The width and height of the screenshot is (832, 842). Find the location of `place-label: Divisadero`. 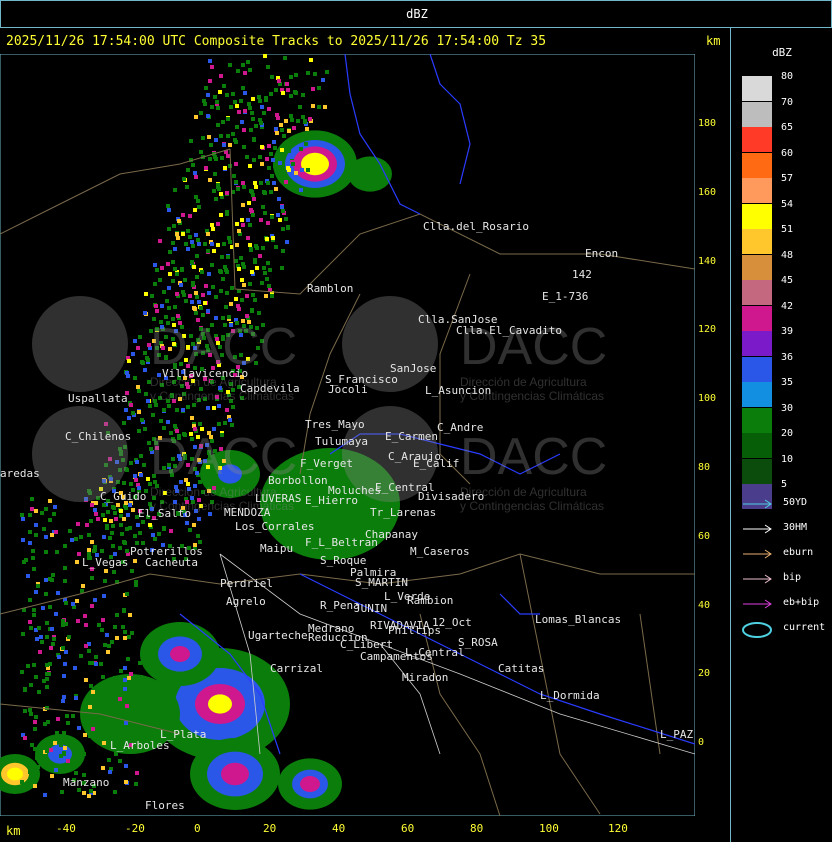

place-label: Divisadero is located at coordinates (451, 496).